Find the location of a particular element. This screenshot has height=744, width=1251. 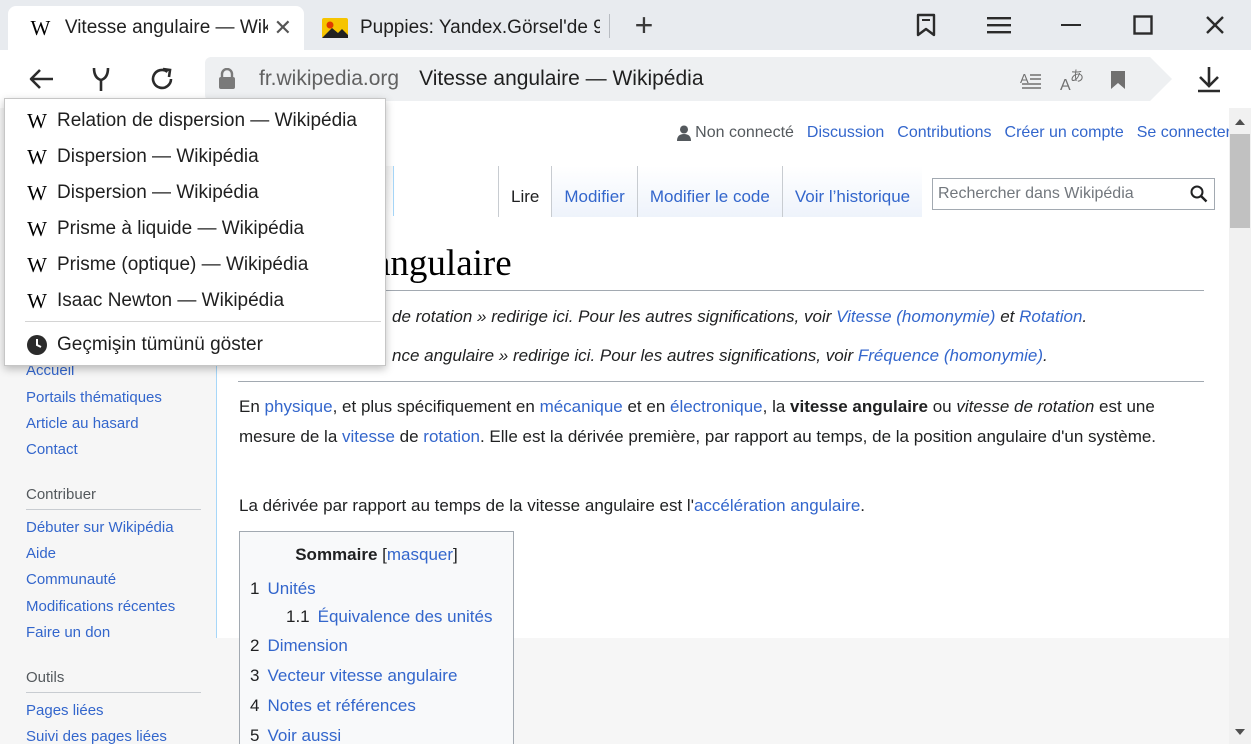

sidebar-divider is located at coordinates (113, 509).